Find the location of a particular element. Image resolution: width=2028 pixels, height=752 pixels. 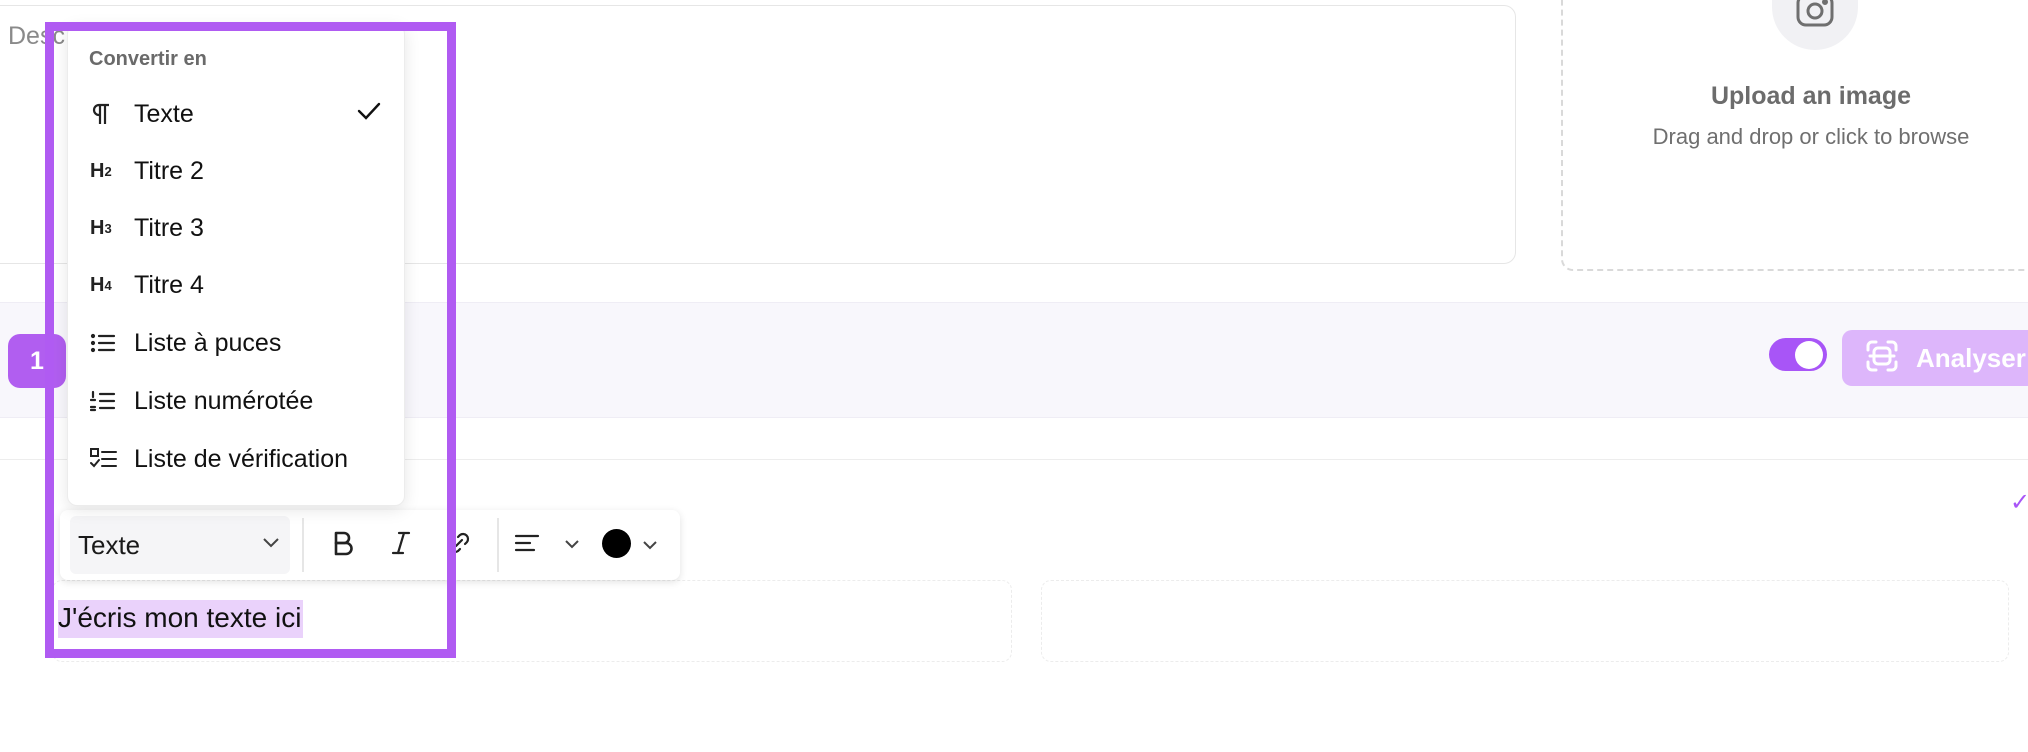

upload-title: Upload an image is located at coordinates (1811, 96).